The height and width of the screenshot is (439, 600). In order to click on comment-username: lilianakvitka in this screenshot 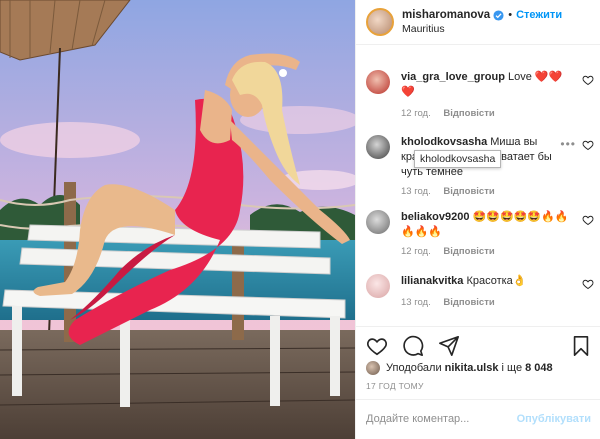, I will do `click(432, 281)`.